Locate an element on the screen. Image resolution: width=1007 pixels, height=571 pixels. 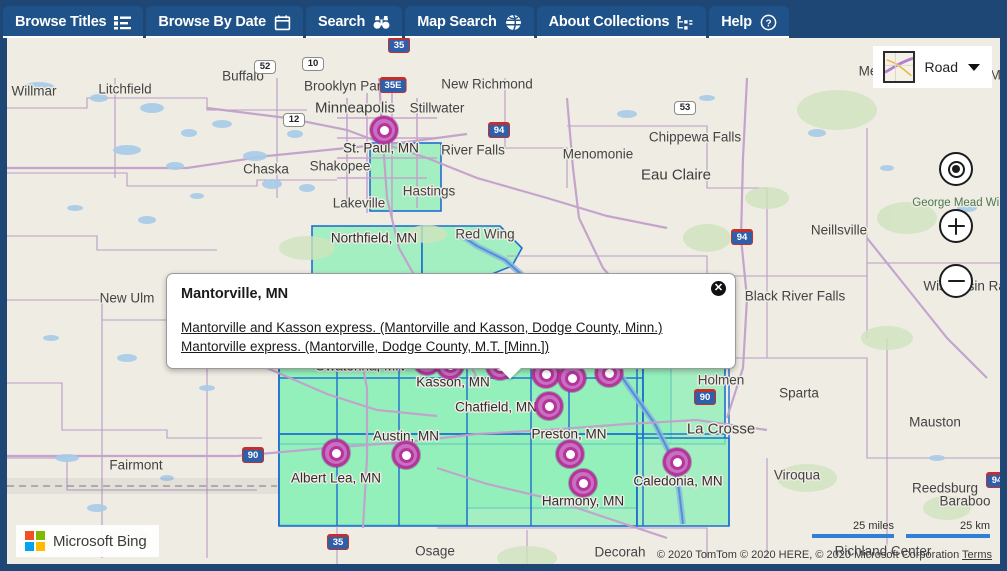
scale-miles-label: 25 miles is located at coordinates (873, 526).